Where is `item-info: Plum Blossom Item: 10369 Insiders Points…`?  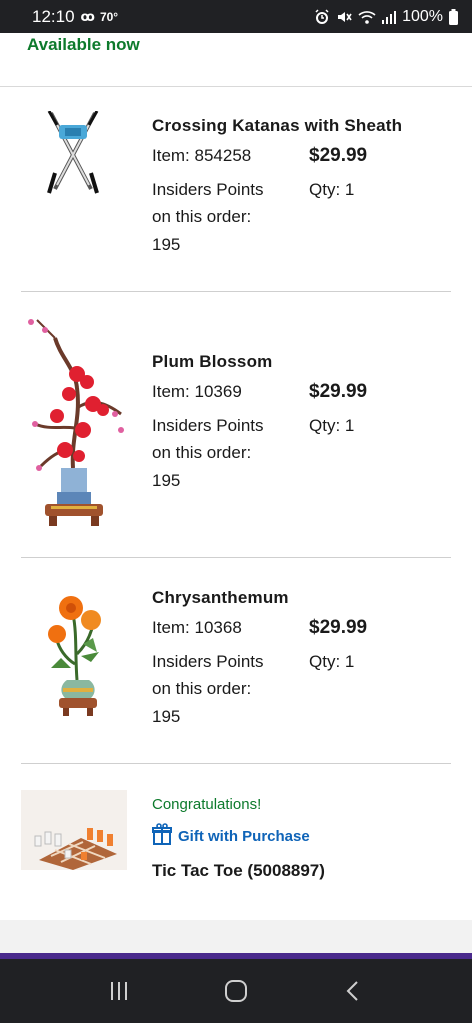
item-info: Plum Blossom Item: 10369 Insiders Points… is located at coordinates (301, 423).